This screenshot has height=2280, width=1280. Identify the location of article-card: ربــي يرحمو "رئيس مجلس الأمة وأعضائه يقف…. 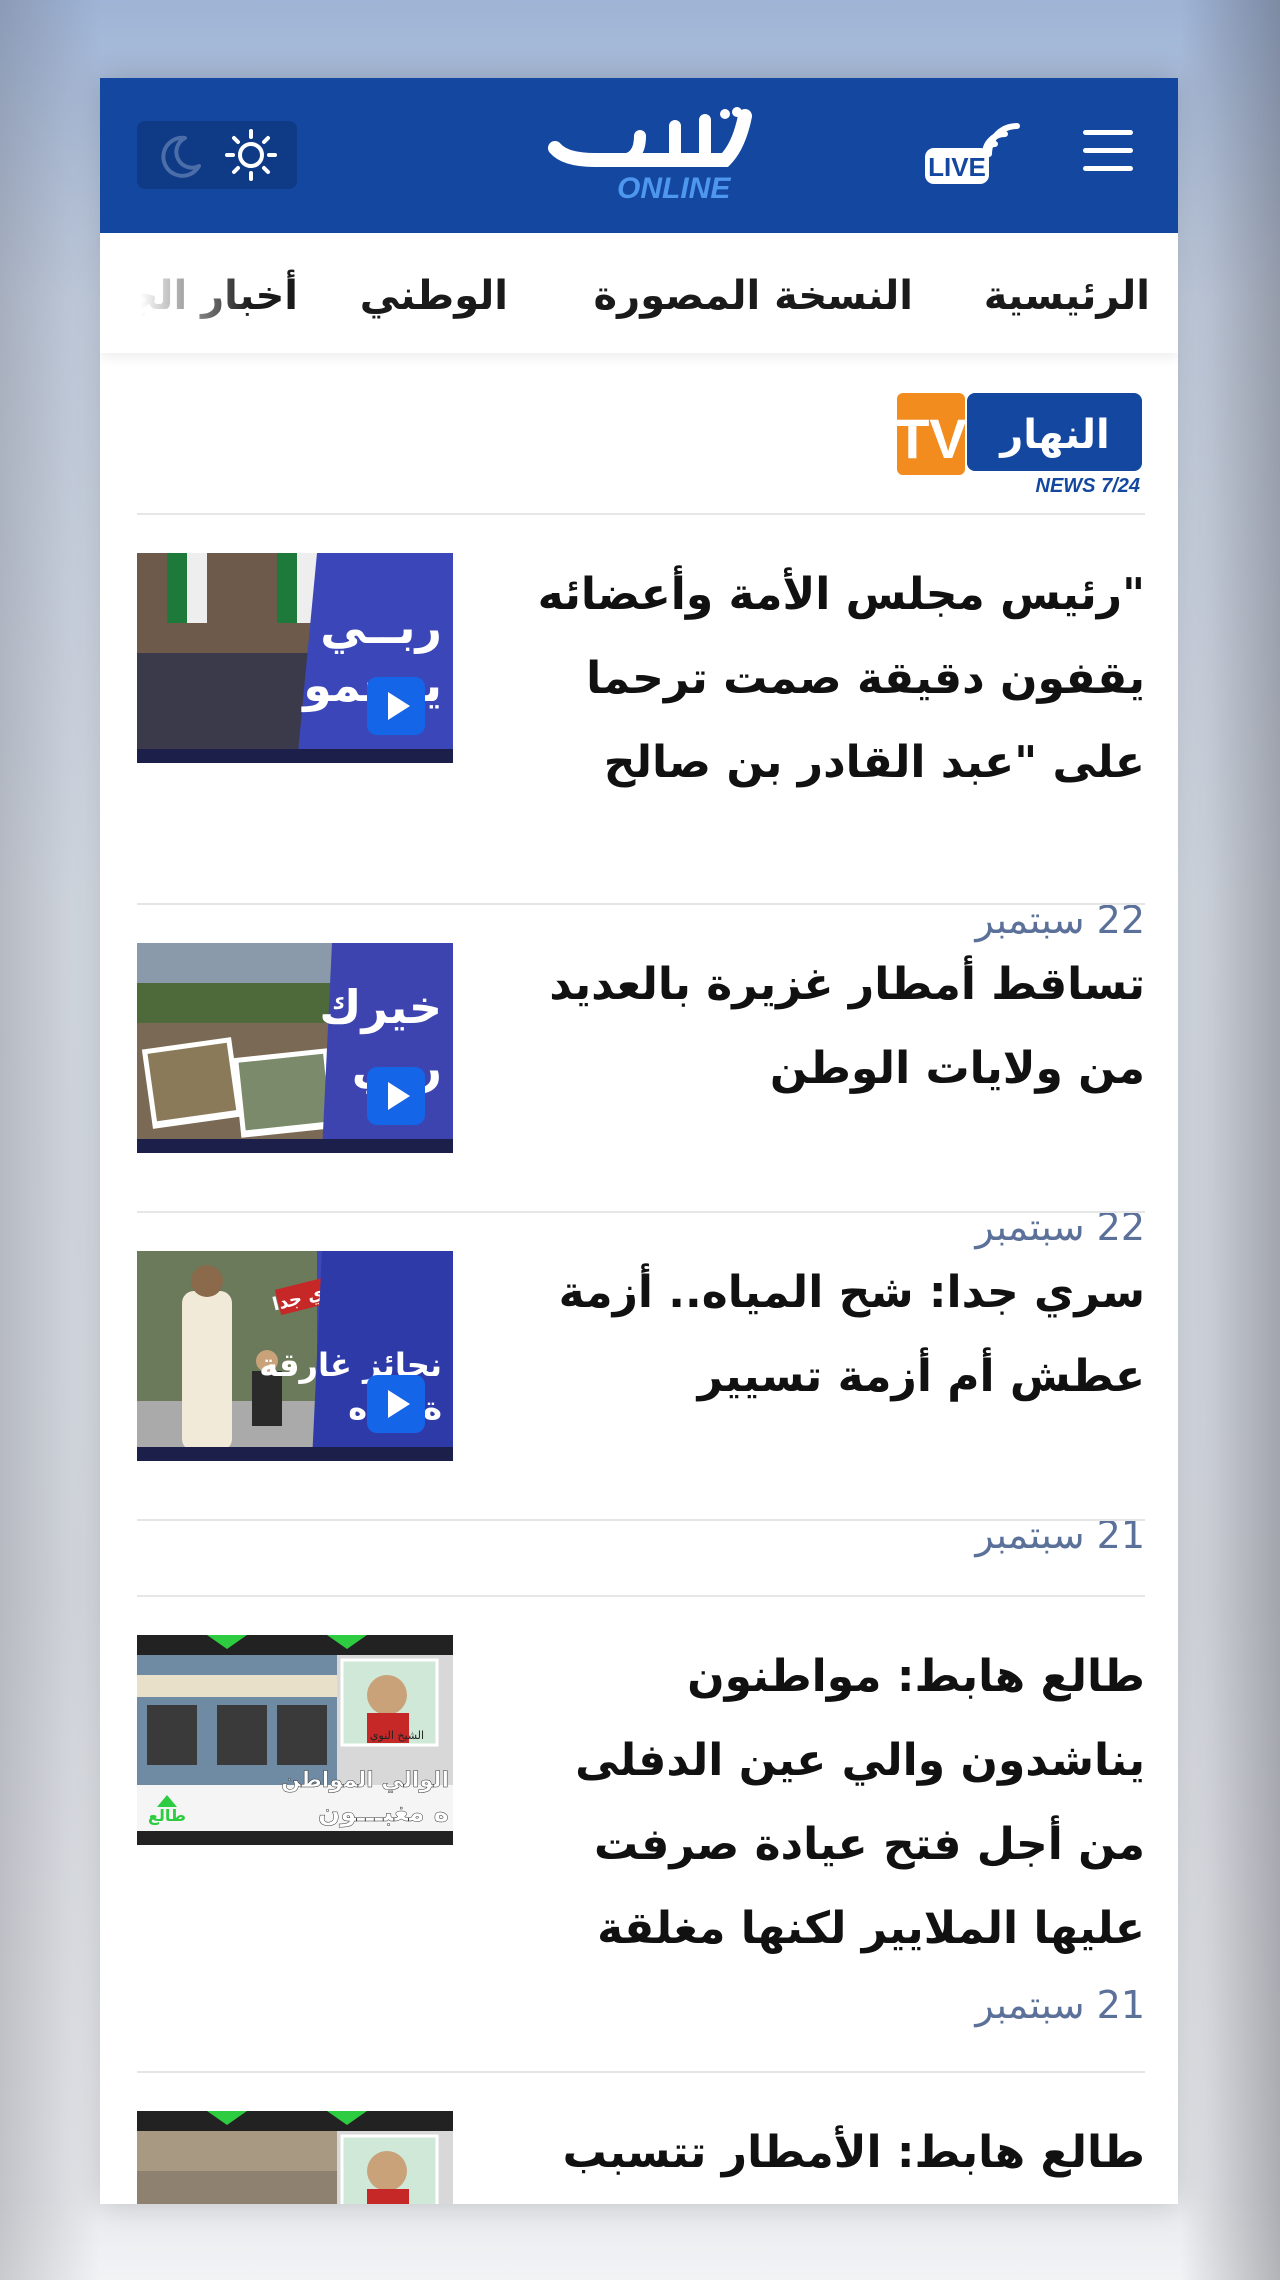
(641, 747).